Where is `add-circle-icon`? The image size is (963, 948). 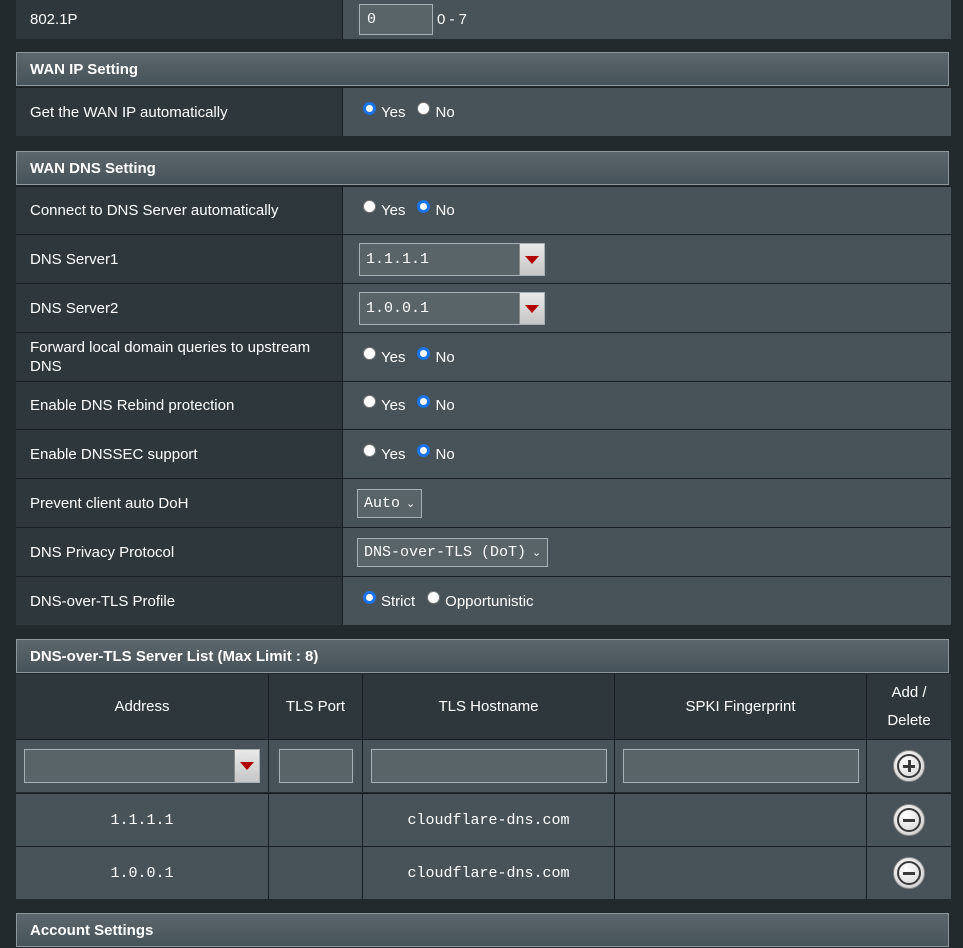 add-circle-icon is located at coordinates (909, 766).